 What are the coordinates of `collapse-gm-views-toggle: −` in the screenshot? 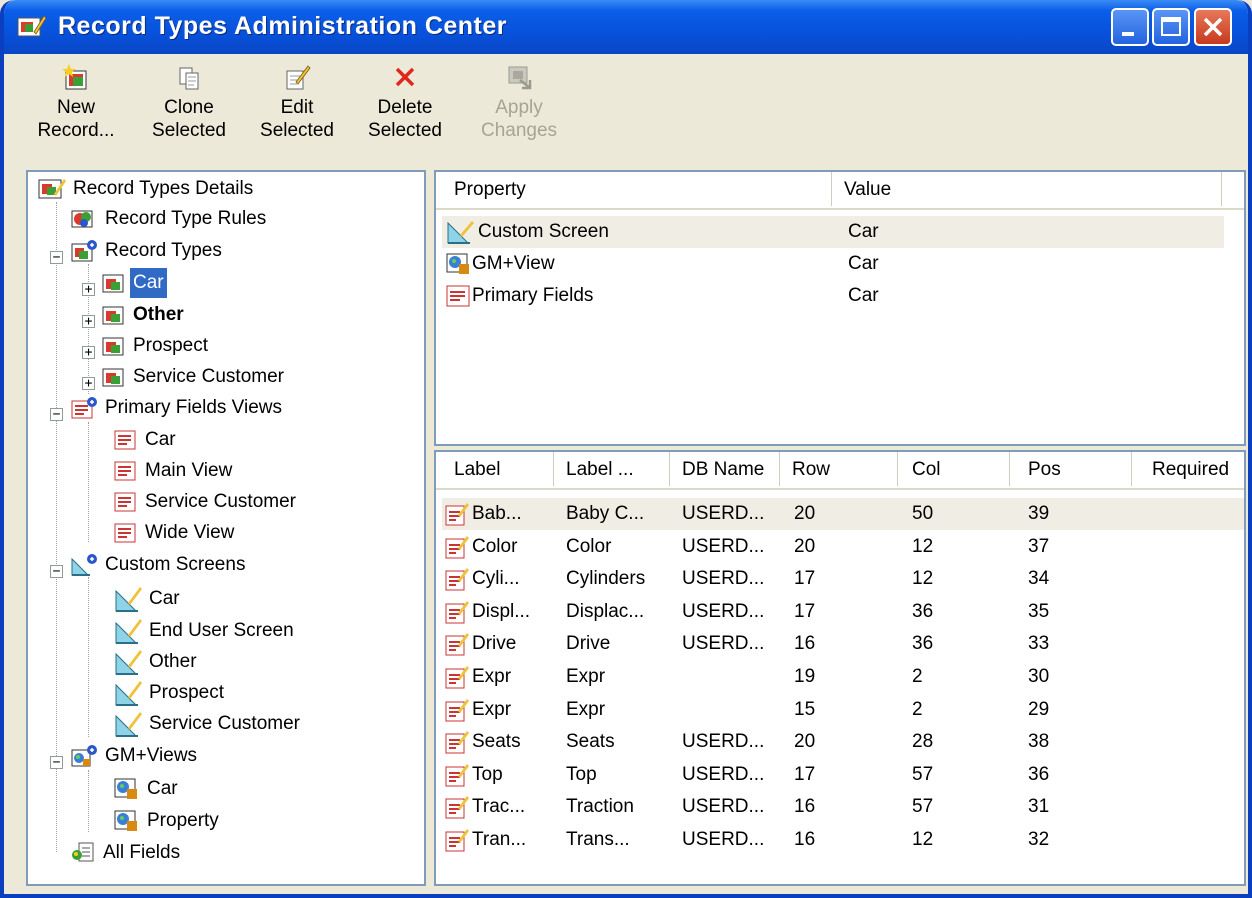 It's located at (56, 762).